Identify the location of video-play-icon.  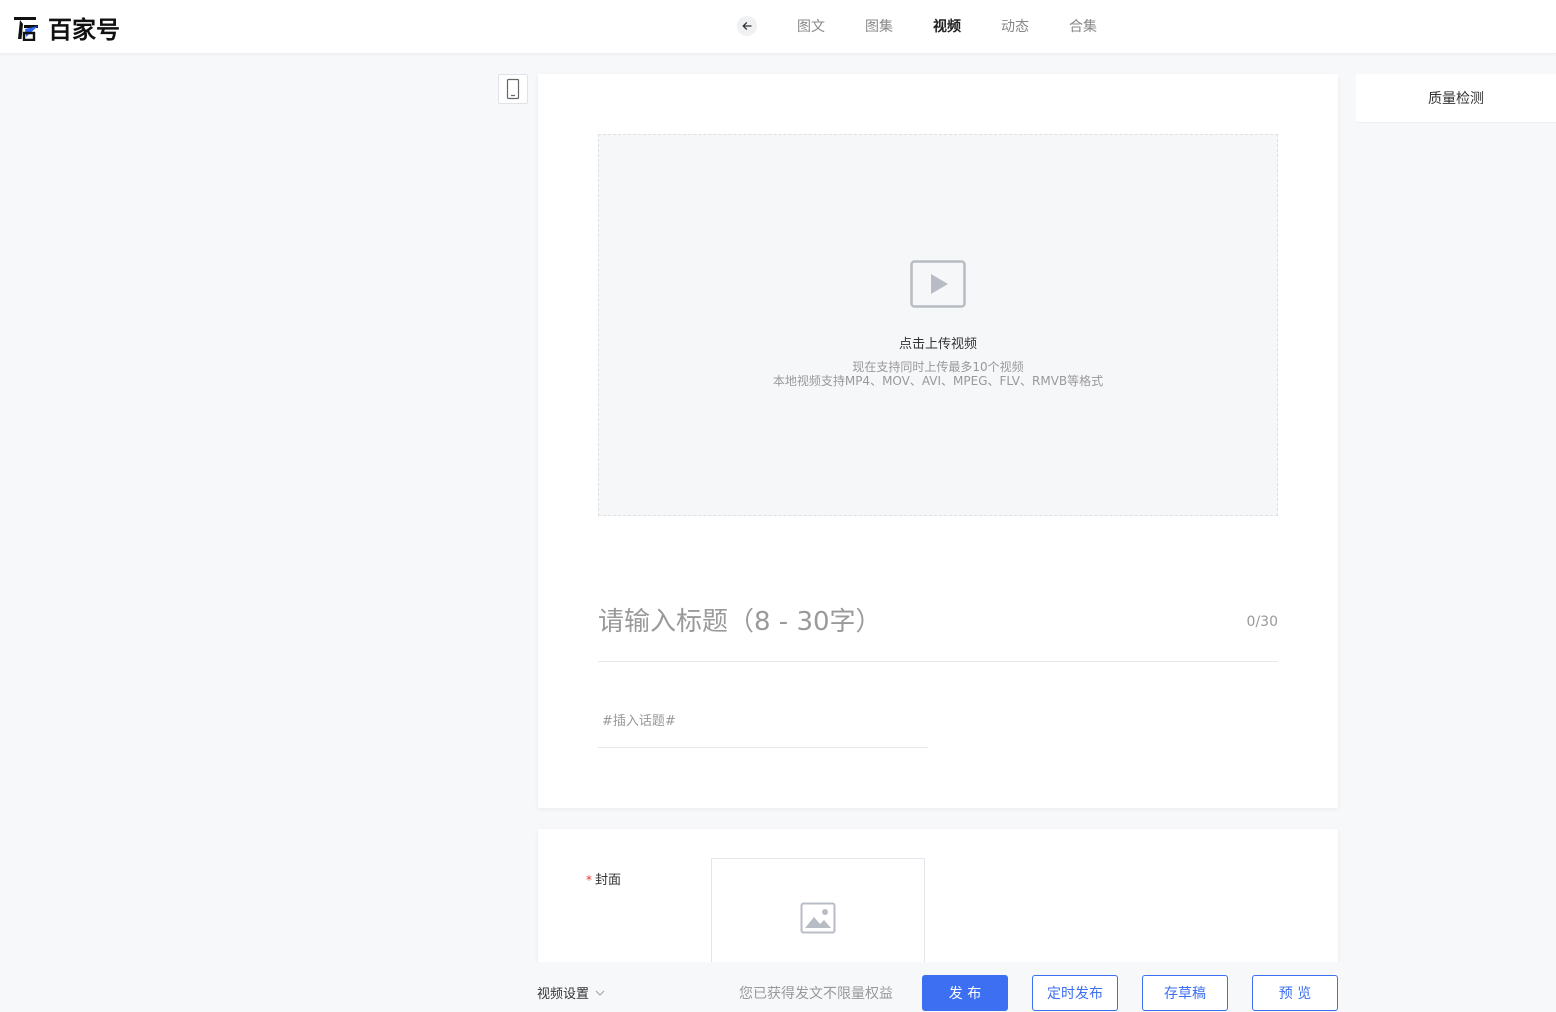
(938, 284).